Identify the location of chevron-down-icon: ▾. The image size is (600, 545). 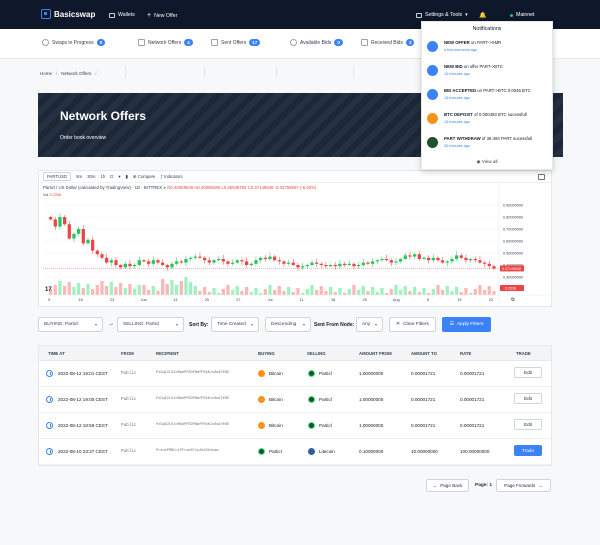
(119, 177).